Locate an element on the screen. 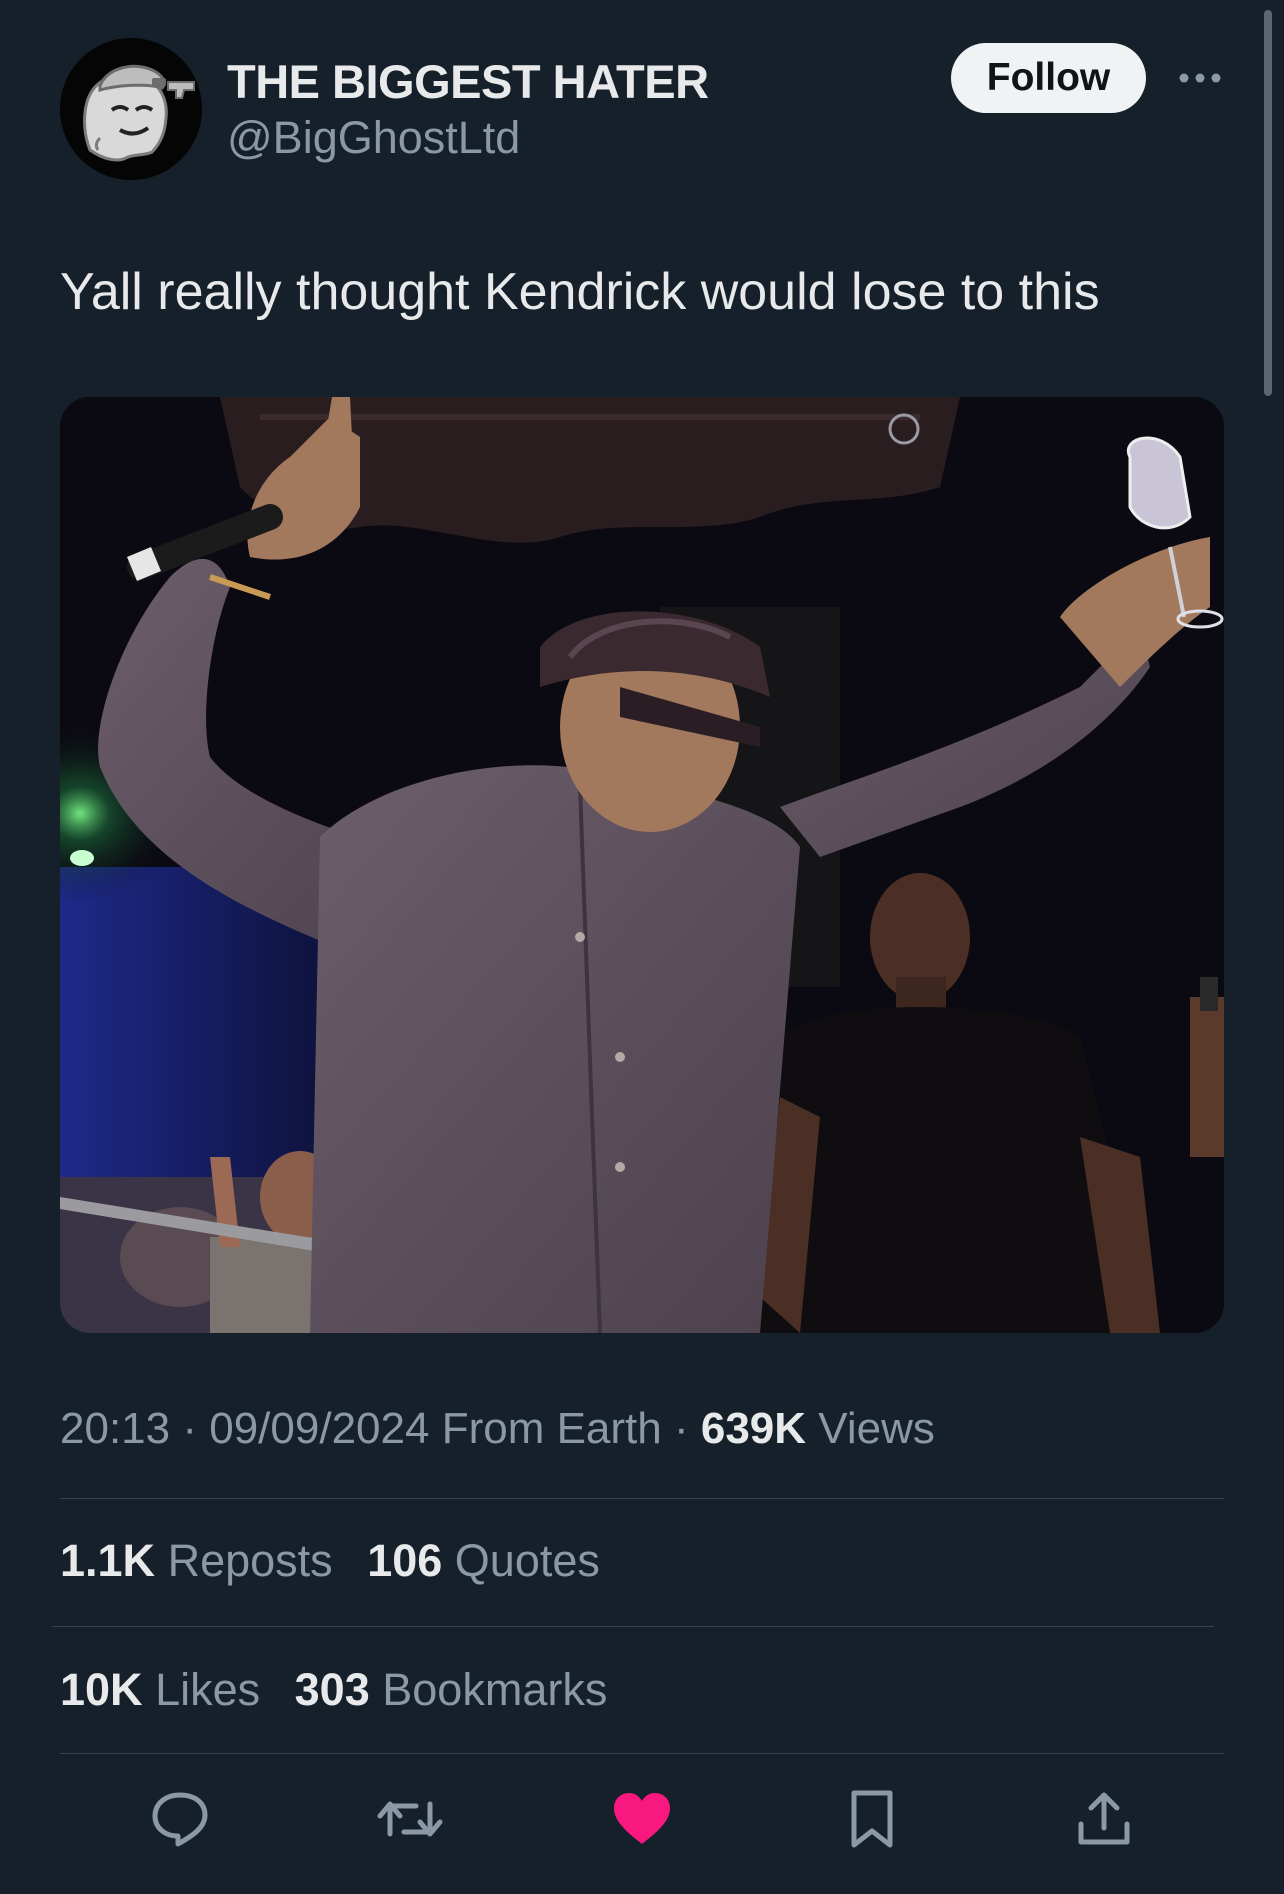 This screenshot has width=1284, height=1894. stats-row-reposts: 1.1K Reposts 106 Quotes is located at coordinates (341, 1561).